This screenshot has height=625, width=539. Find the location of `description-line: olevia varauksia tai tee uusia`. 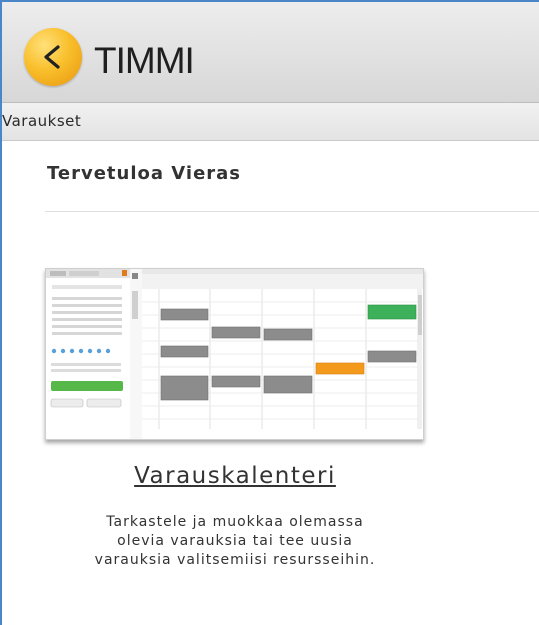

description-line: olevia varauksia tai tee uusia is located at coordinates (235, 541).